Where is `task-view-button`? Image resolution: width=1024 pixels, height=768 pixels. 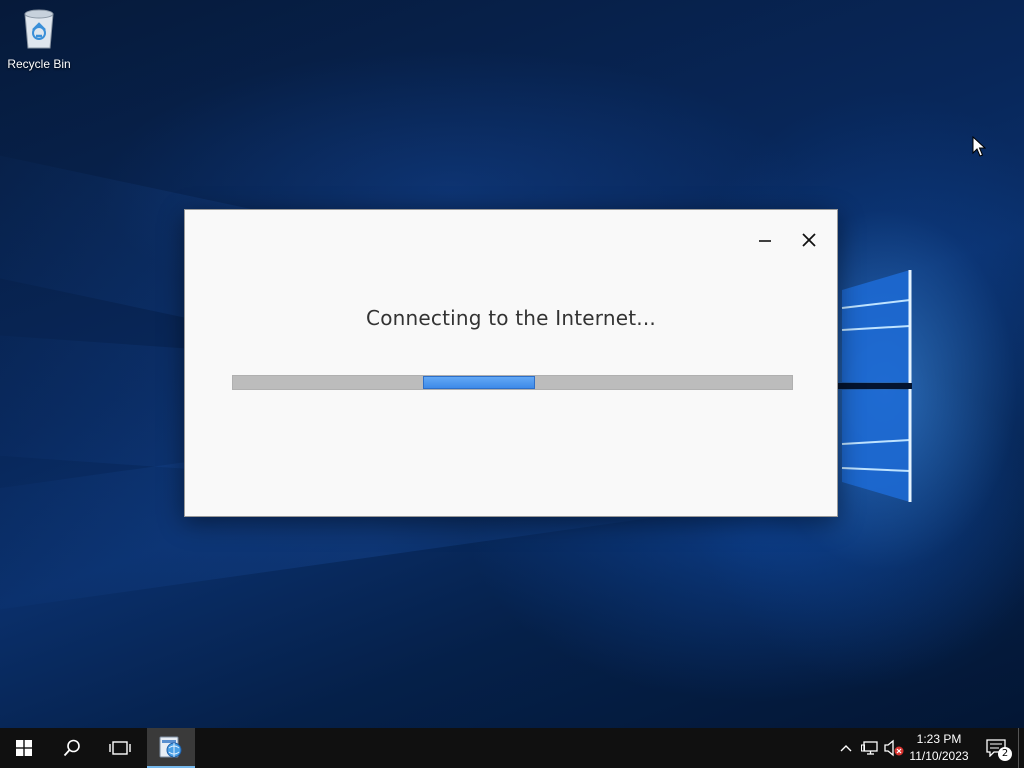 task-view-button is located at coordinates (120, 748).